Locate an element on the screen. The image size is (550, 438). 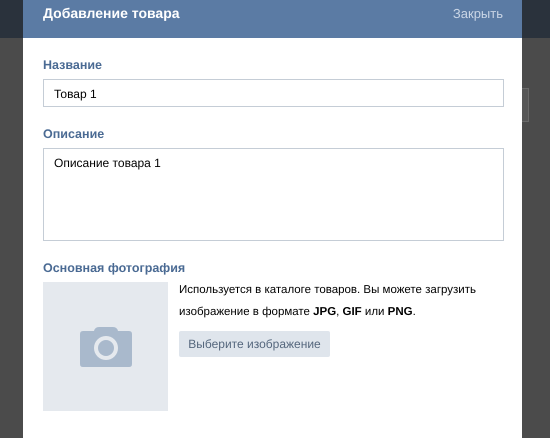
choose-image-button: Выберите изображение is located at coordinates (254, 344).